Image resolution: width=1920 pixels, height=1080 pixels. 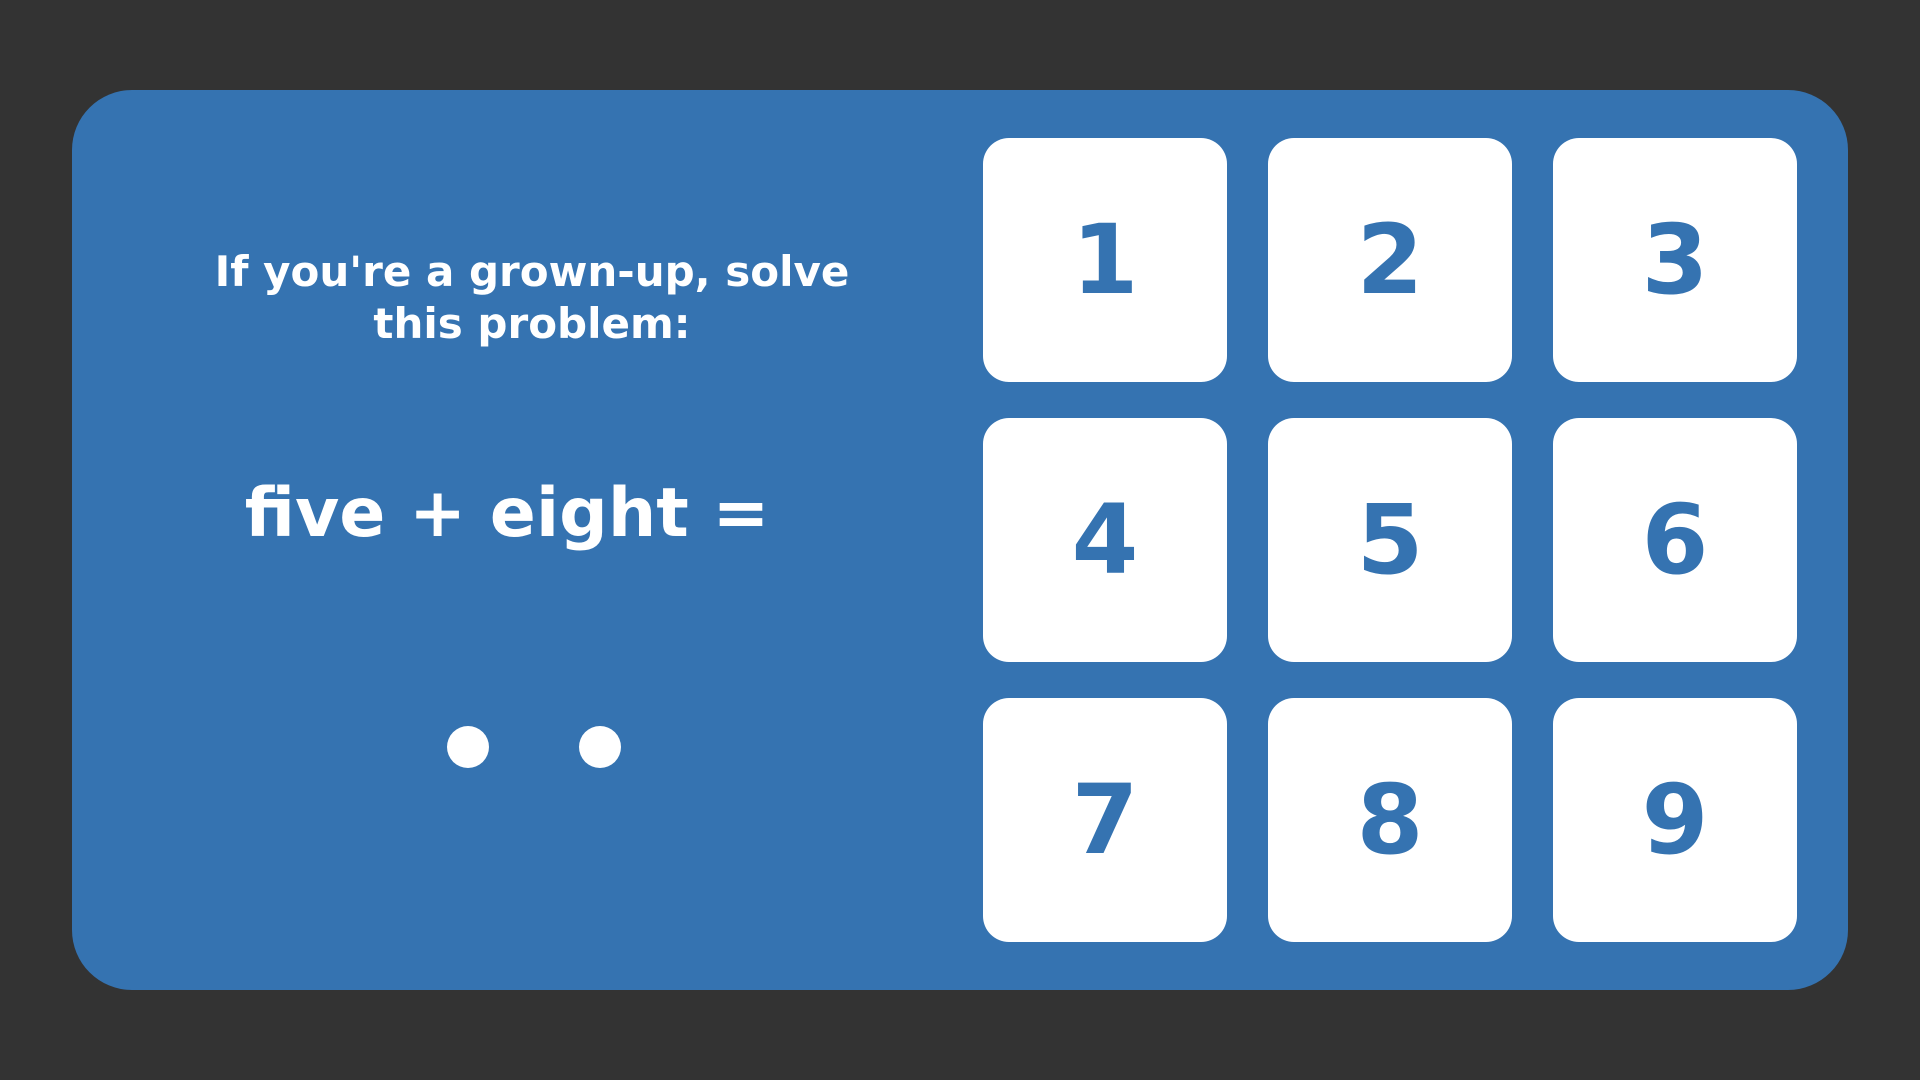 I want to click on key-2: 2, so click(x=1390, y=260).